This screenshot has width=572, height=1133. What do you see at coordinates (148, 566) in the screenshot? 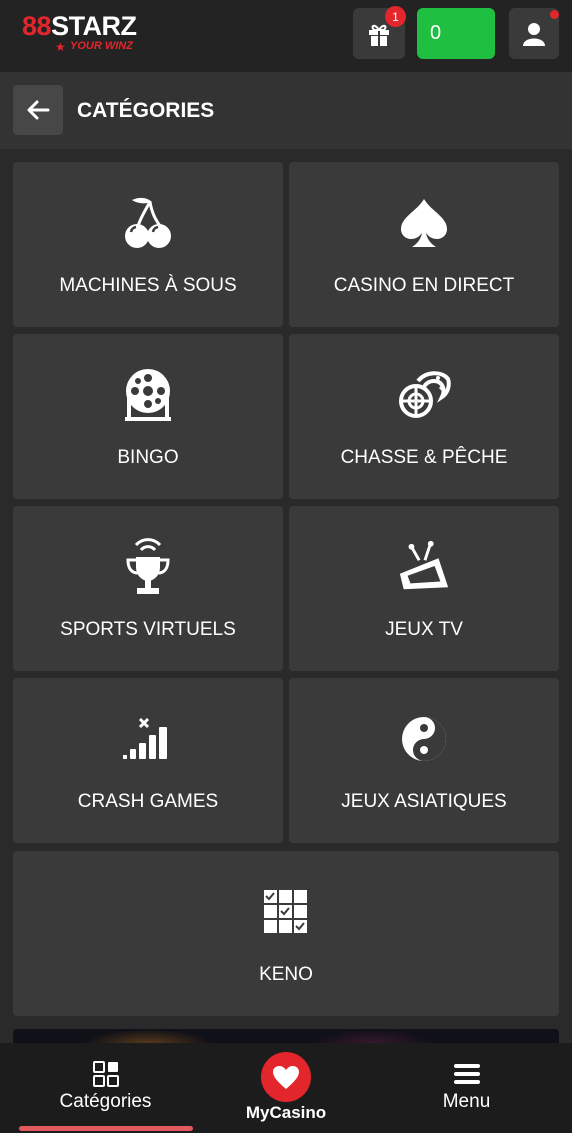
I see `trophy-broadcast-icon` at bounding box center [148, 566].